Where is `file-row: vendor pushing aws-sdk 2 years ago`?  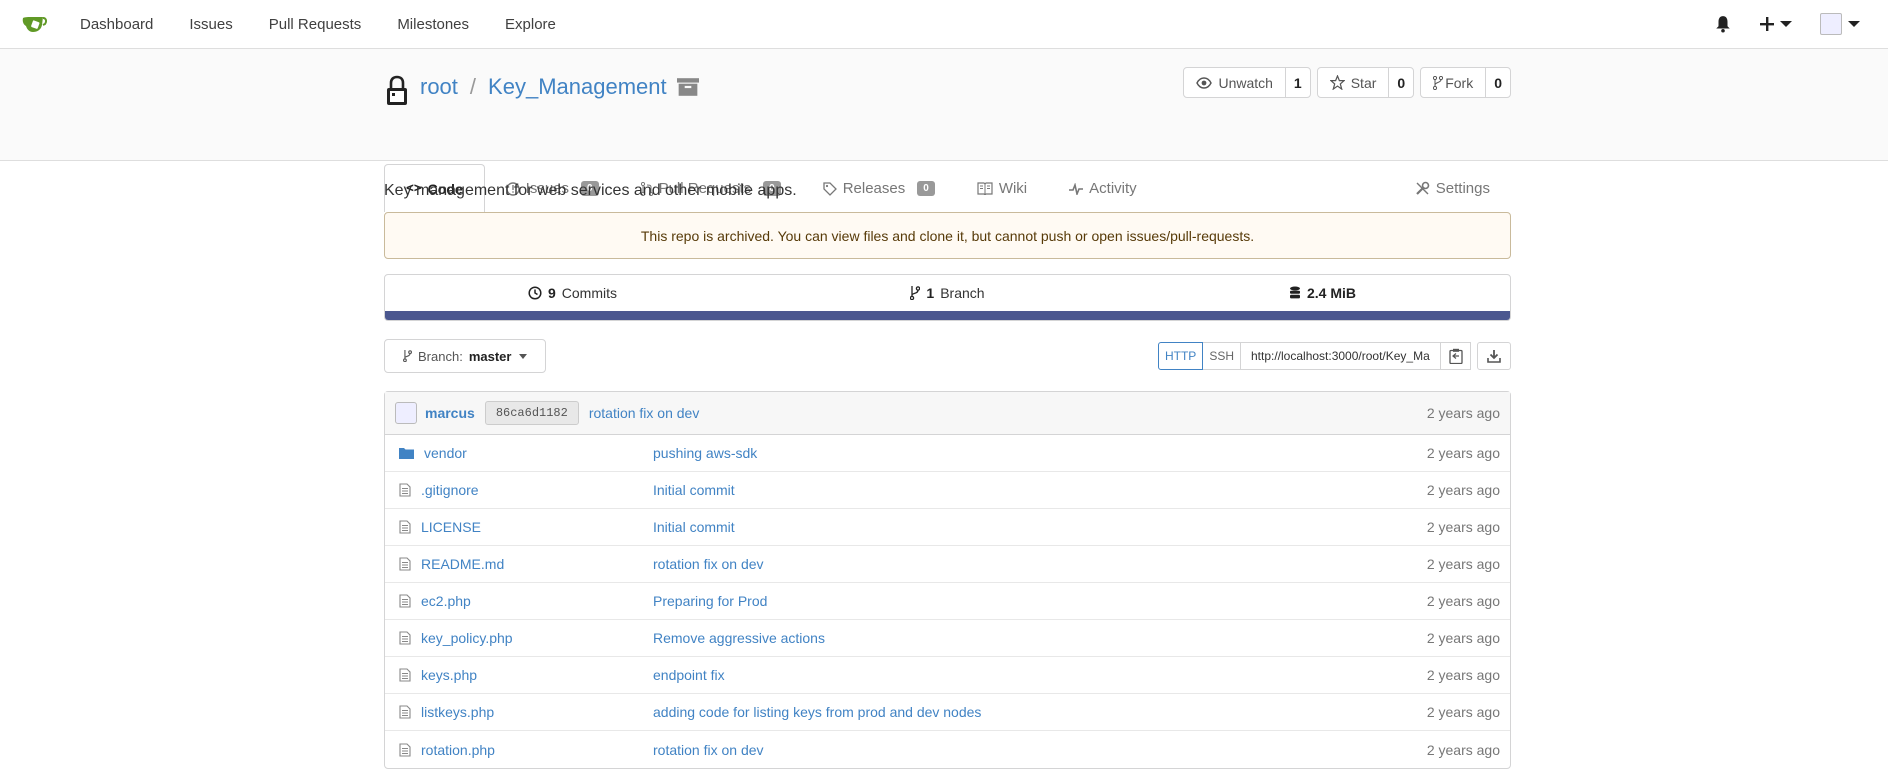 file-row: vendor pushing aws-sdk 2 years ago is located at coordinates (947, 453).